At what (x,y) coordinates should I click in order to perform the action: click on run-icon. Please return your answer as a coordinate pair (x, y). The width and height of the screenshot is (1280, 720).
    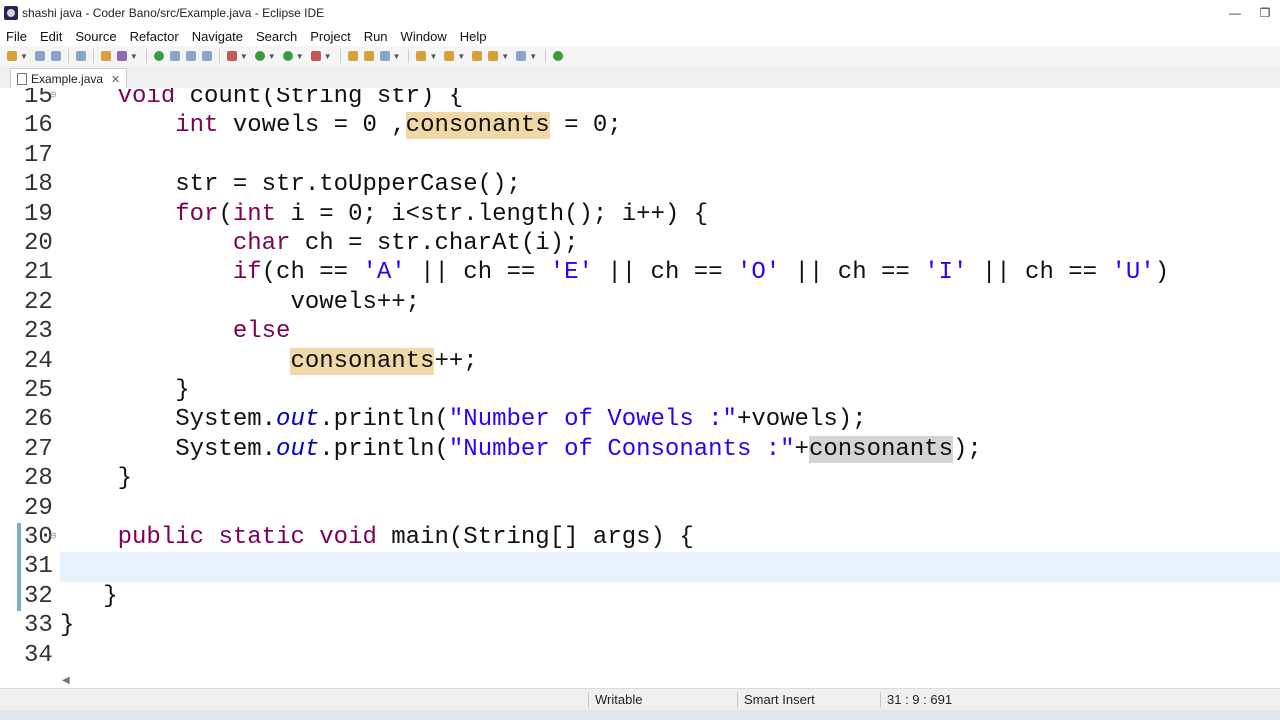
    Looking at the image, I should click on (259, 56).